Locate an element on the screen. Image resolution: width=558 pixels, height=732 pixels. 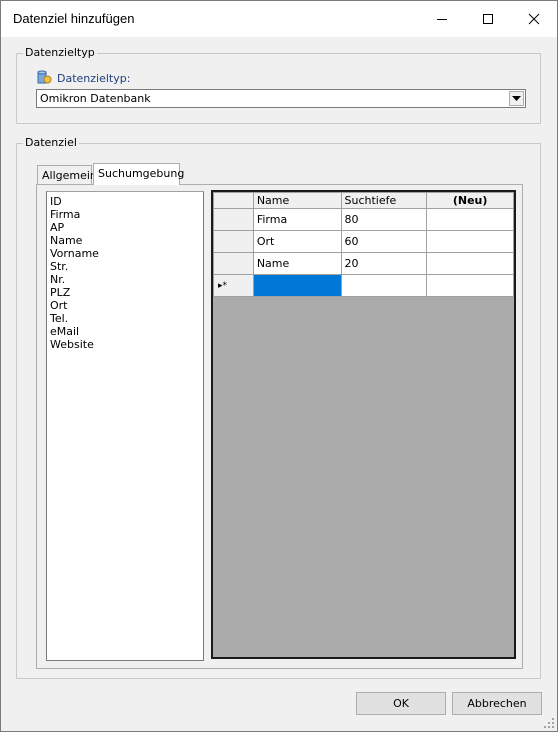
selected-cell is located at coordinates (297, 285).